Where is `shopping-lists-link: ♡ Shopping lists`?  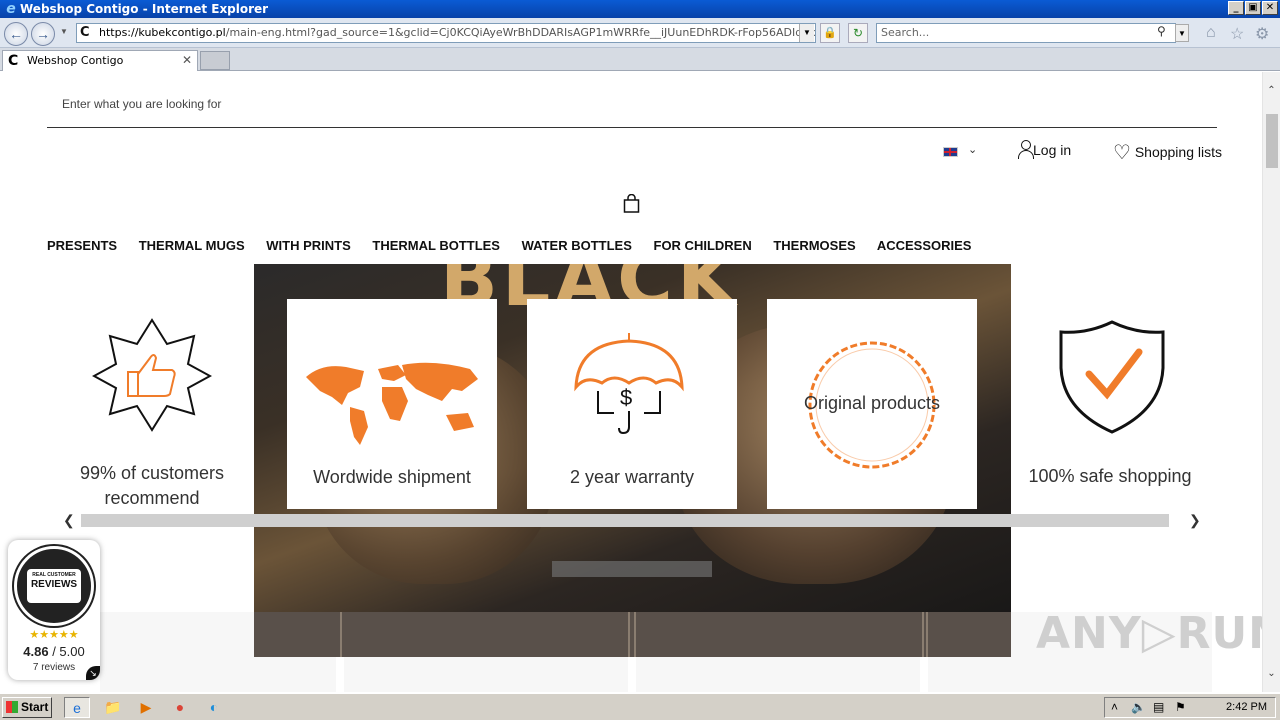 shopping-lists-link: ♡ Shopping lists is located at coordinates (1167, 152).